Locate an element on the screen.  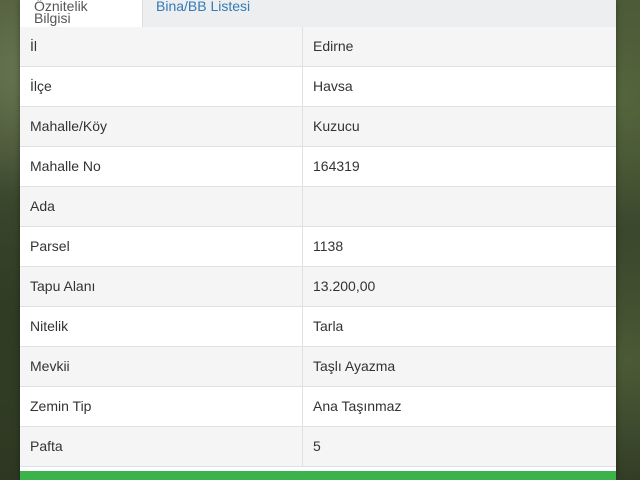
row-value: Tarla is located at coordinates (459, 326).